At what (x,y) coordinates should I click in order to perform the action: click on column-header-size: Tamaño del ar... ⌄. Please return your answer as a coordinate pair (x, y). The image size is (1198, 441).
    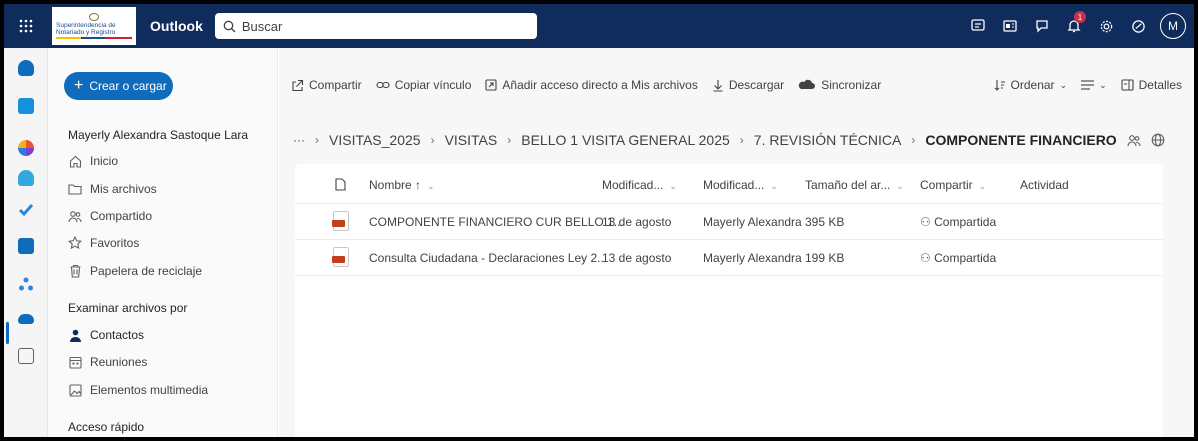
    Looking at the image, I should click on (854, 185).